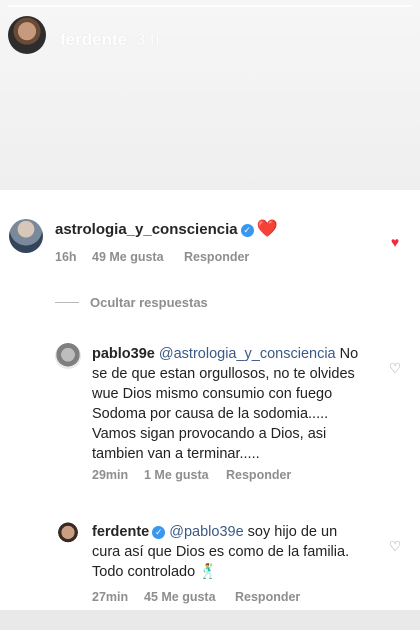 The height and width of the screenshot is (630, 420). I want to click on comment-text: Todo controlado, so click(144, 572).